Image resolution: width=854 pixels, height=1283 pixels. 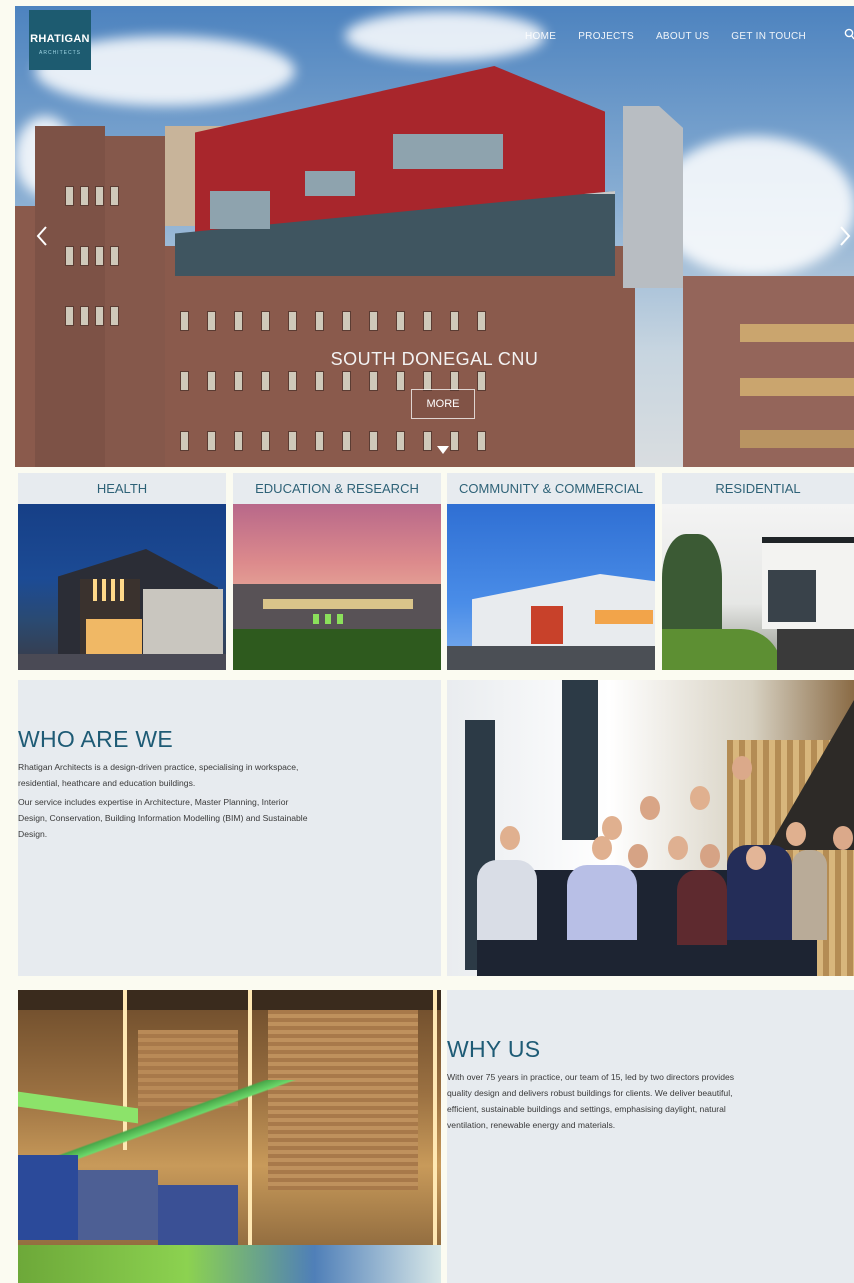 I want to click on category-residential: RESIDENTIAL, so click(x=758, y=571).